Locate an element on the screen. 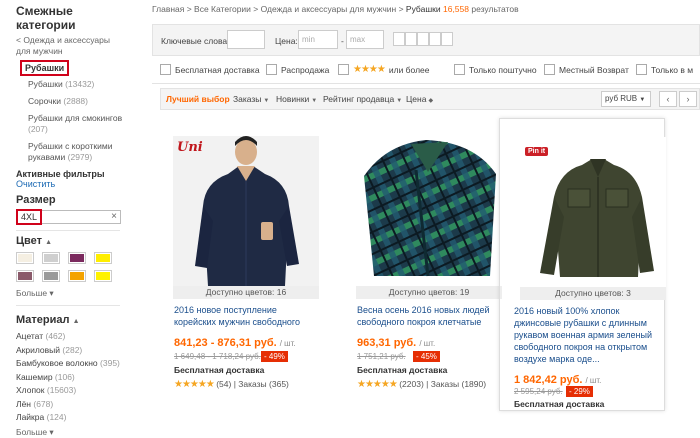  material-item: Хлопок (15603) is located at coordinates (72, 391).